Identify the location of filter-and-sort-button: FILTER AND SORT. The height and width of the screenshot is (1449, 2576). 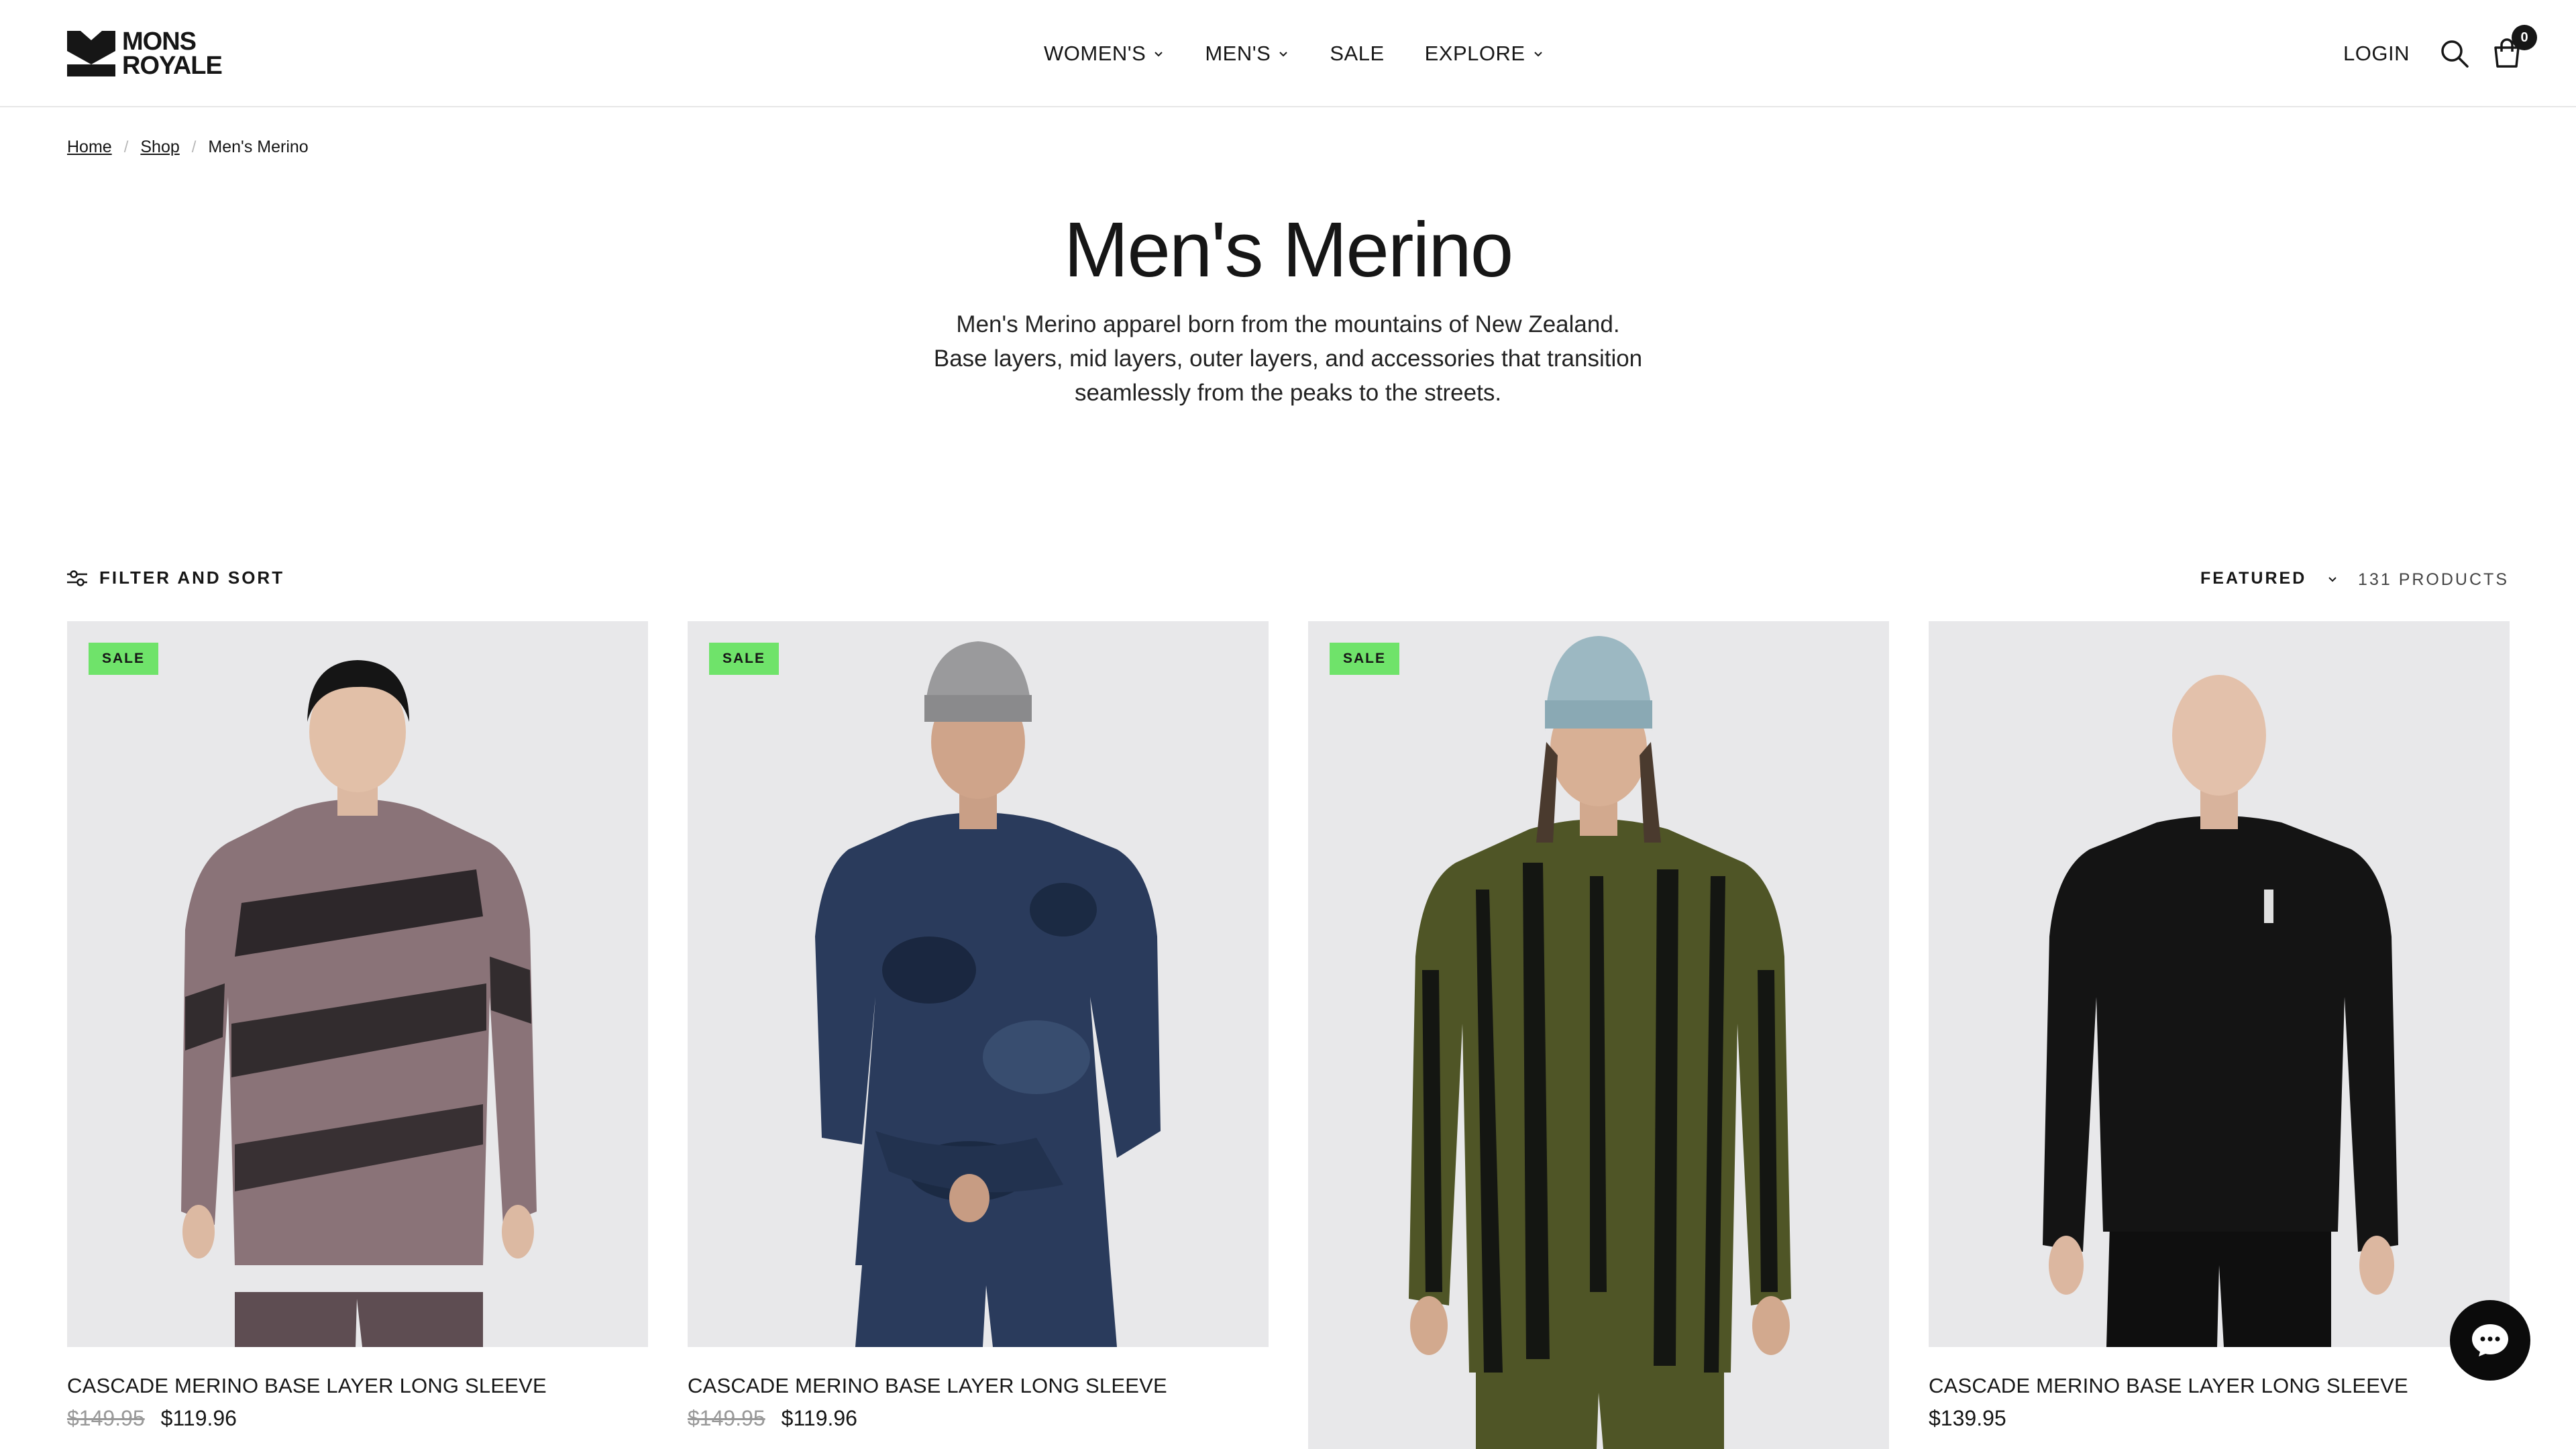
(175, 578).